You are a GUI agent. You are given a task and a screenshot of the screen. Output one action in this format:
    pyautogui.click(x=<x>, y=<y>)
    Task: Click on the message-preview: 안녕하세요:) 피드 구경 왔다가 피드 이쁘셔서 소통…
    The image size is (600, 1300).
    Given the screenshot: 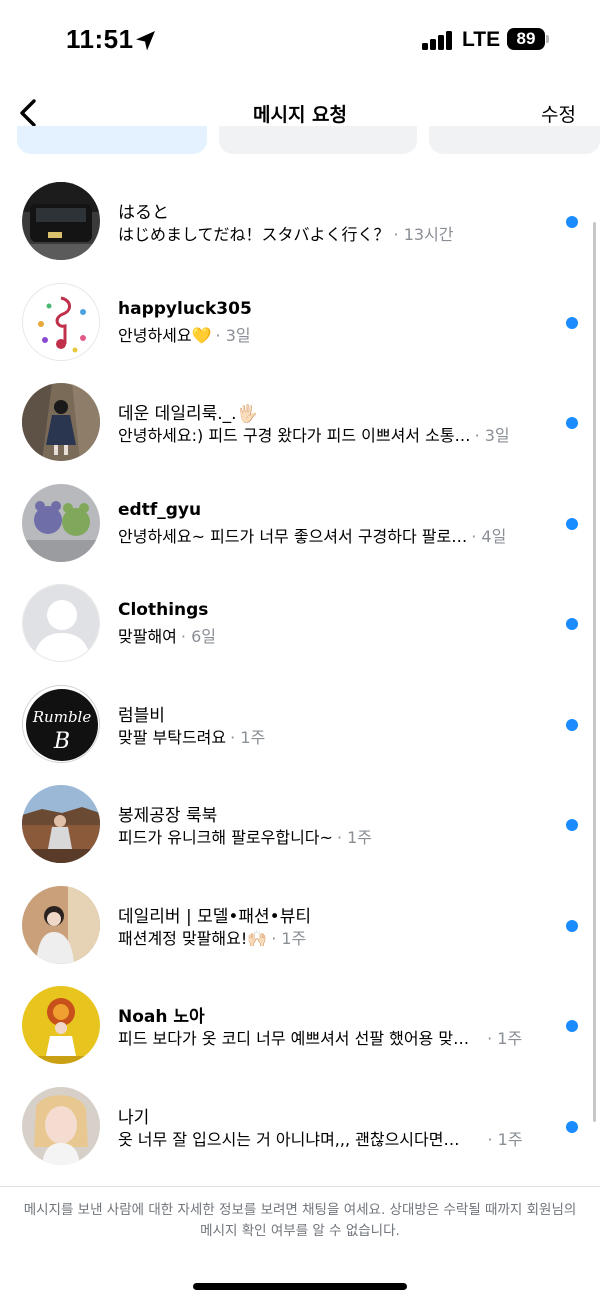 What is the action you would take?
    pyautogui.click(x=294, y=435)
    